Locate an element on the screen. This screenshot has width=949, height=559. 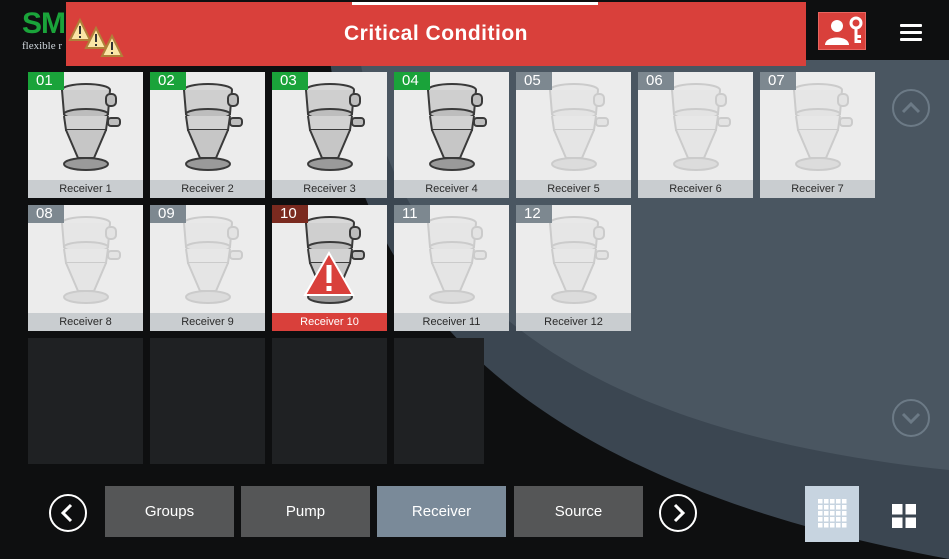
receiver-label: Receiver 3 is located at coordinates (329, 189).